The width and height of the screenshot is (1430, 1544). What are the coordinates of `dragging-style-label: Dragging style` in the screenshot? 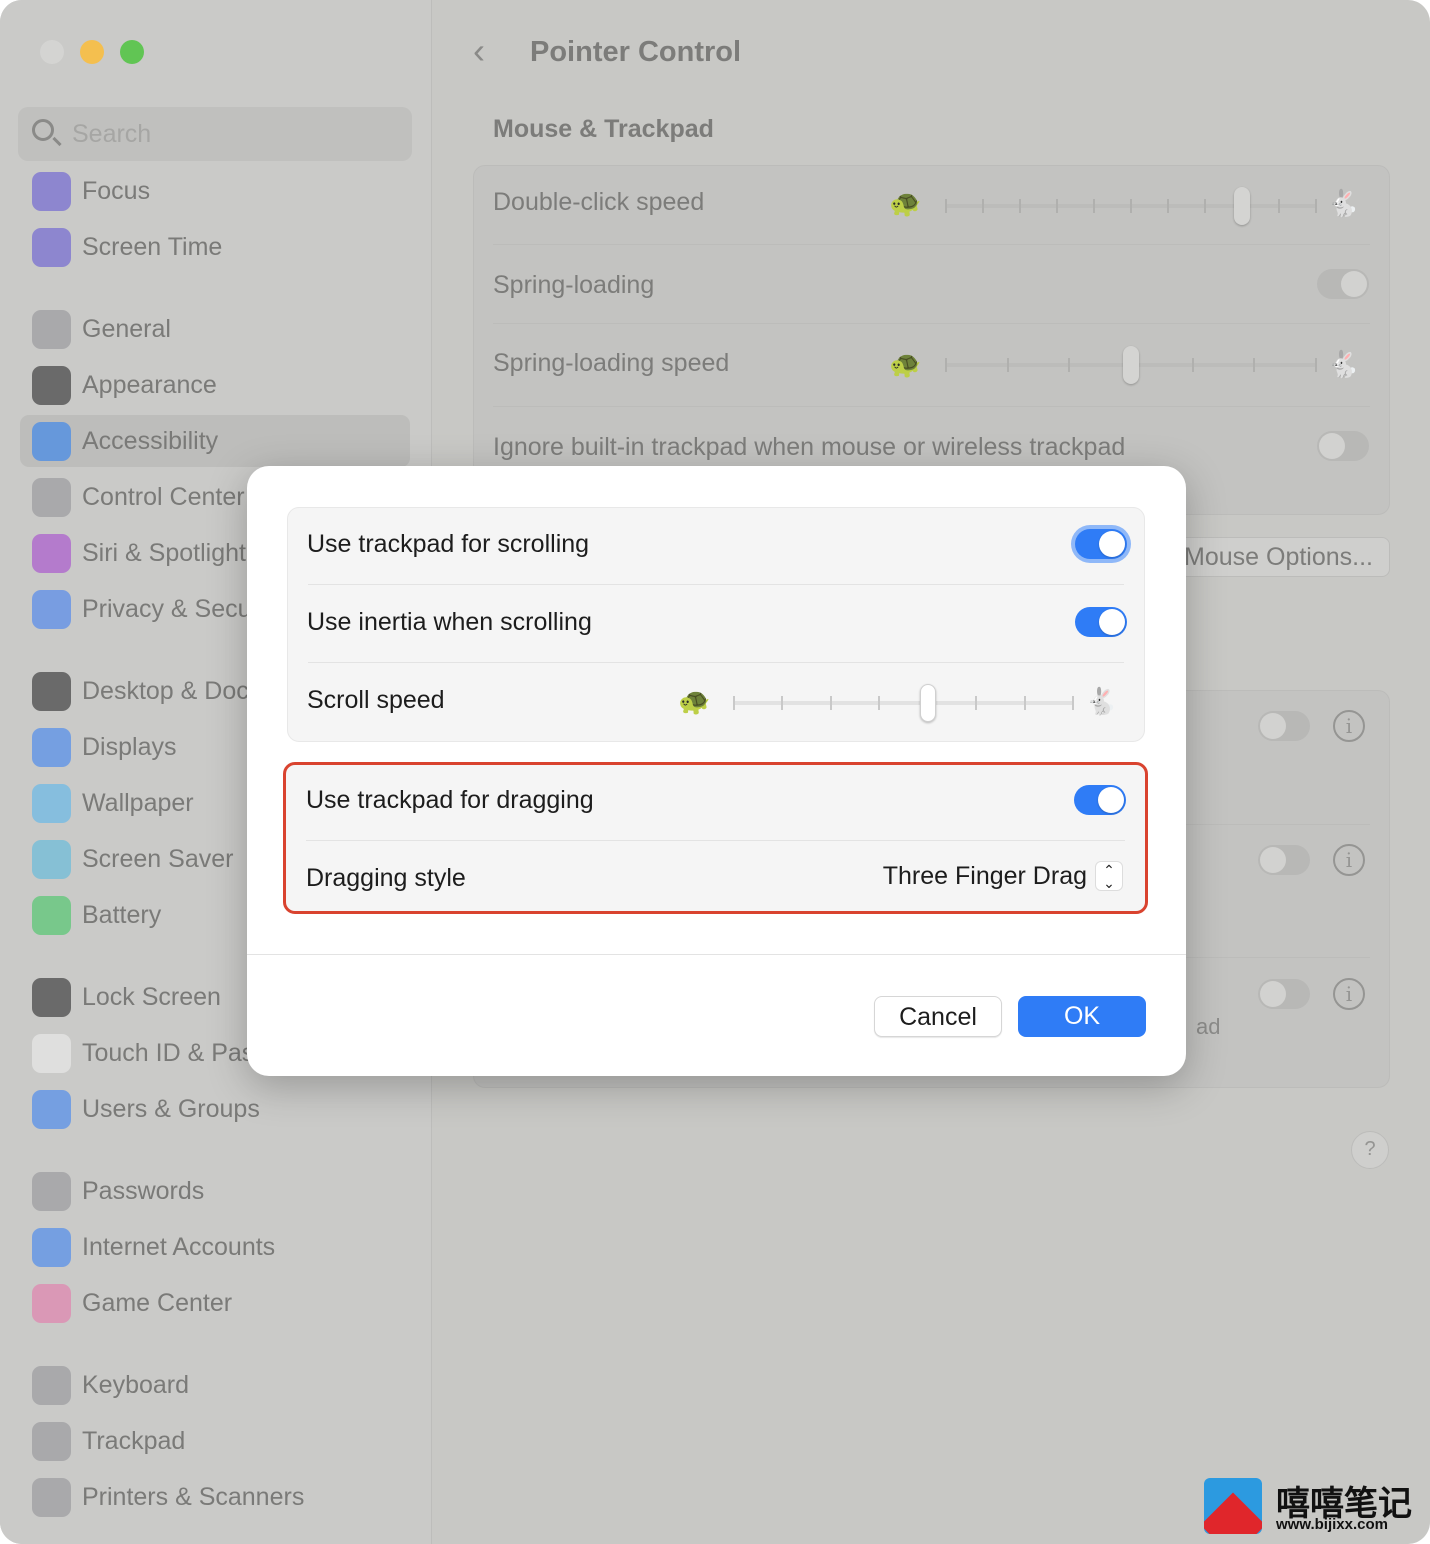 It's located at (386, 878).